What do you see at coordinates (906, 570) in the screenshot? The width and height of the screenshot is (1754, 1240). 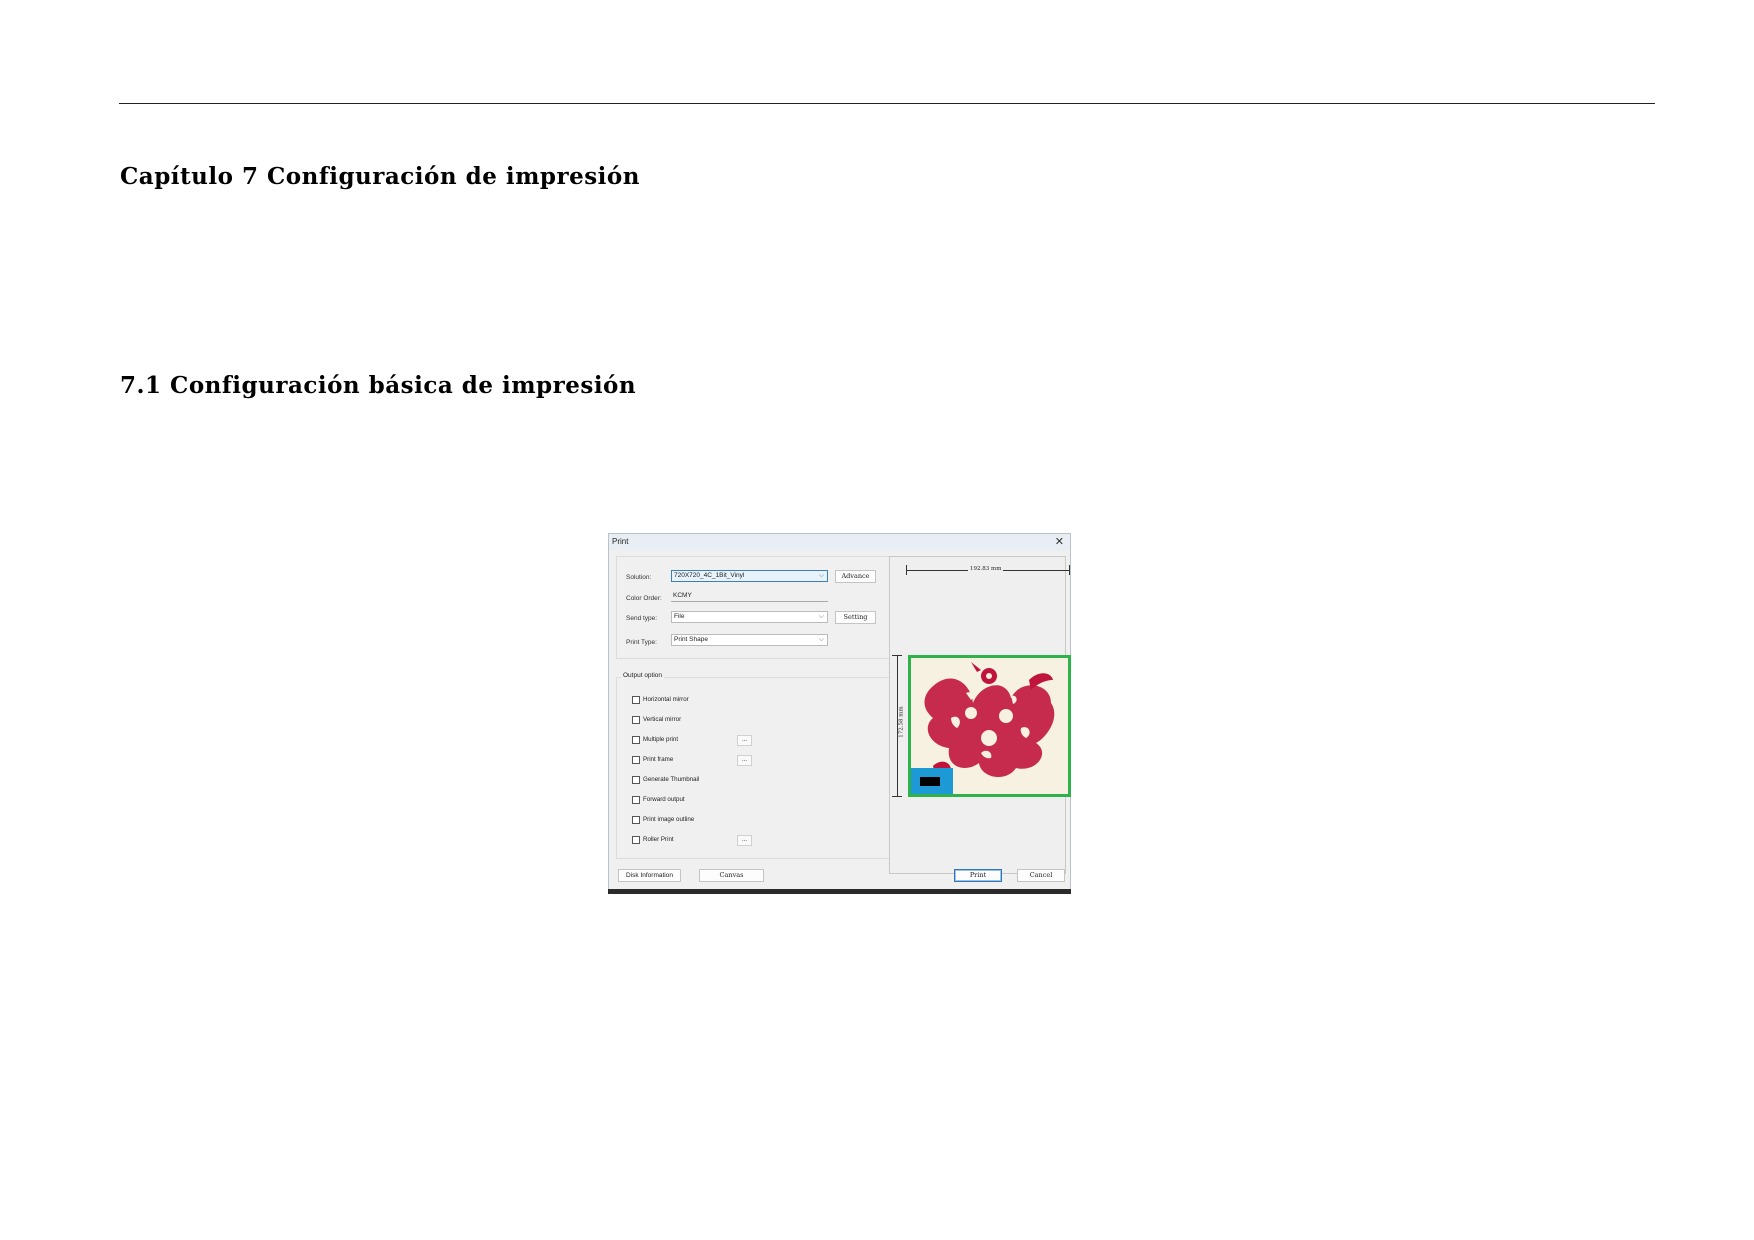 I see `width-dimension-left-tick` at bounding box center [906, 570].